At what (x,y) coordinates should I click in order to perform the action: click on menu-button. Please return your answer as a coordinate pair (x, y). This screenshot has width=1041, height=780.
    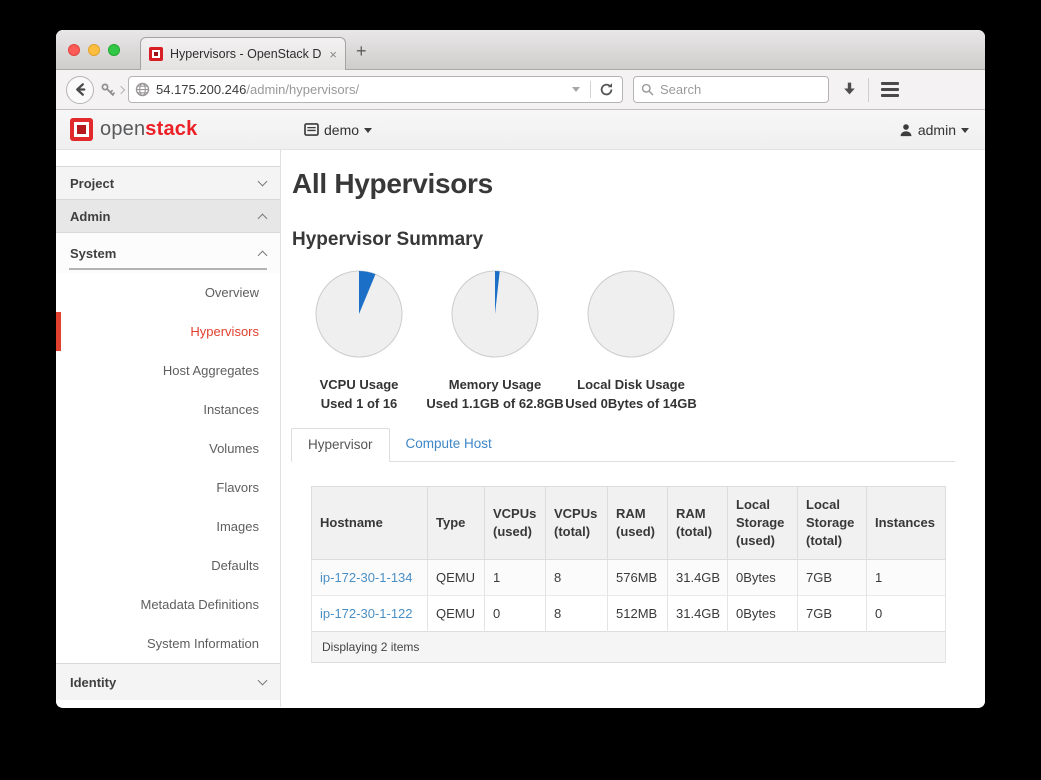
    Looking at the image, I should click on (890, 89).